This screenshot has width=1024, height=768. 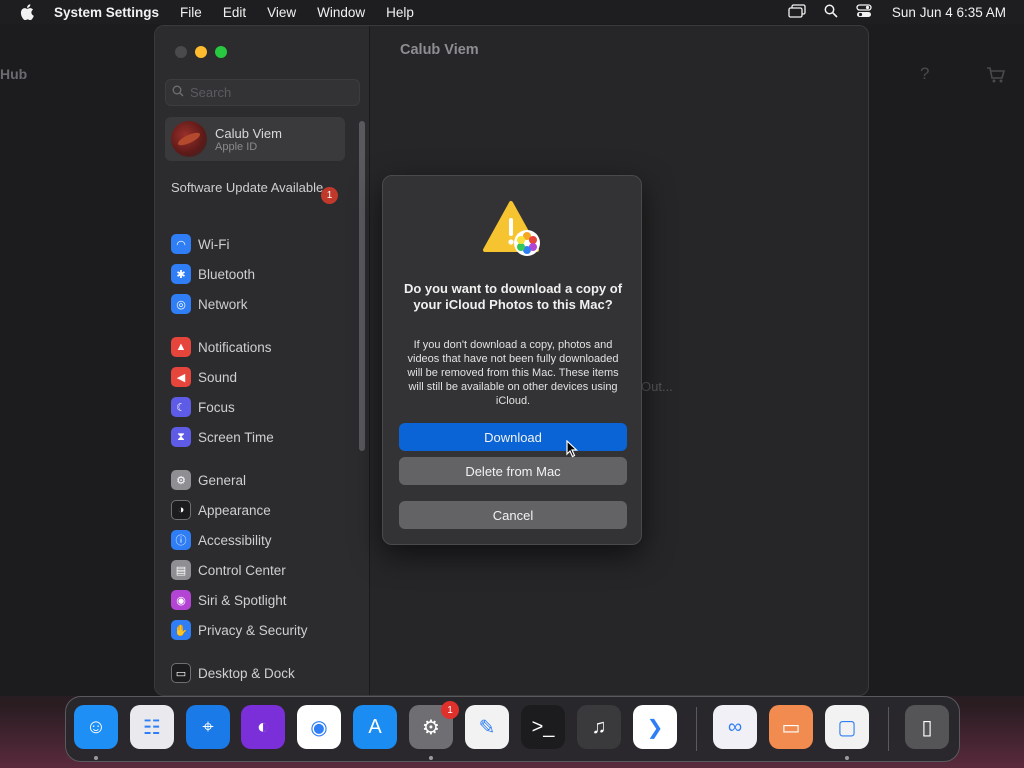 What do you see at coordinates (181, 304) in the screenshot?
I see `globe-icon: ◎` at bounding box center [181, 304].